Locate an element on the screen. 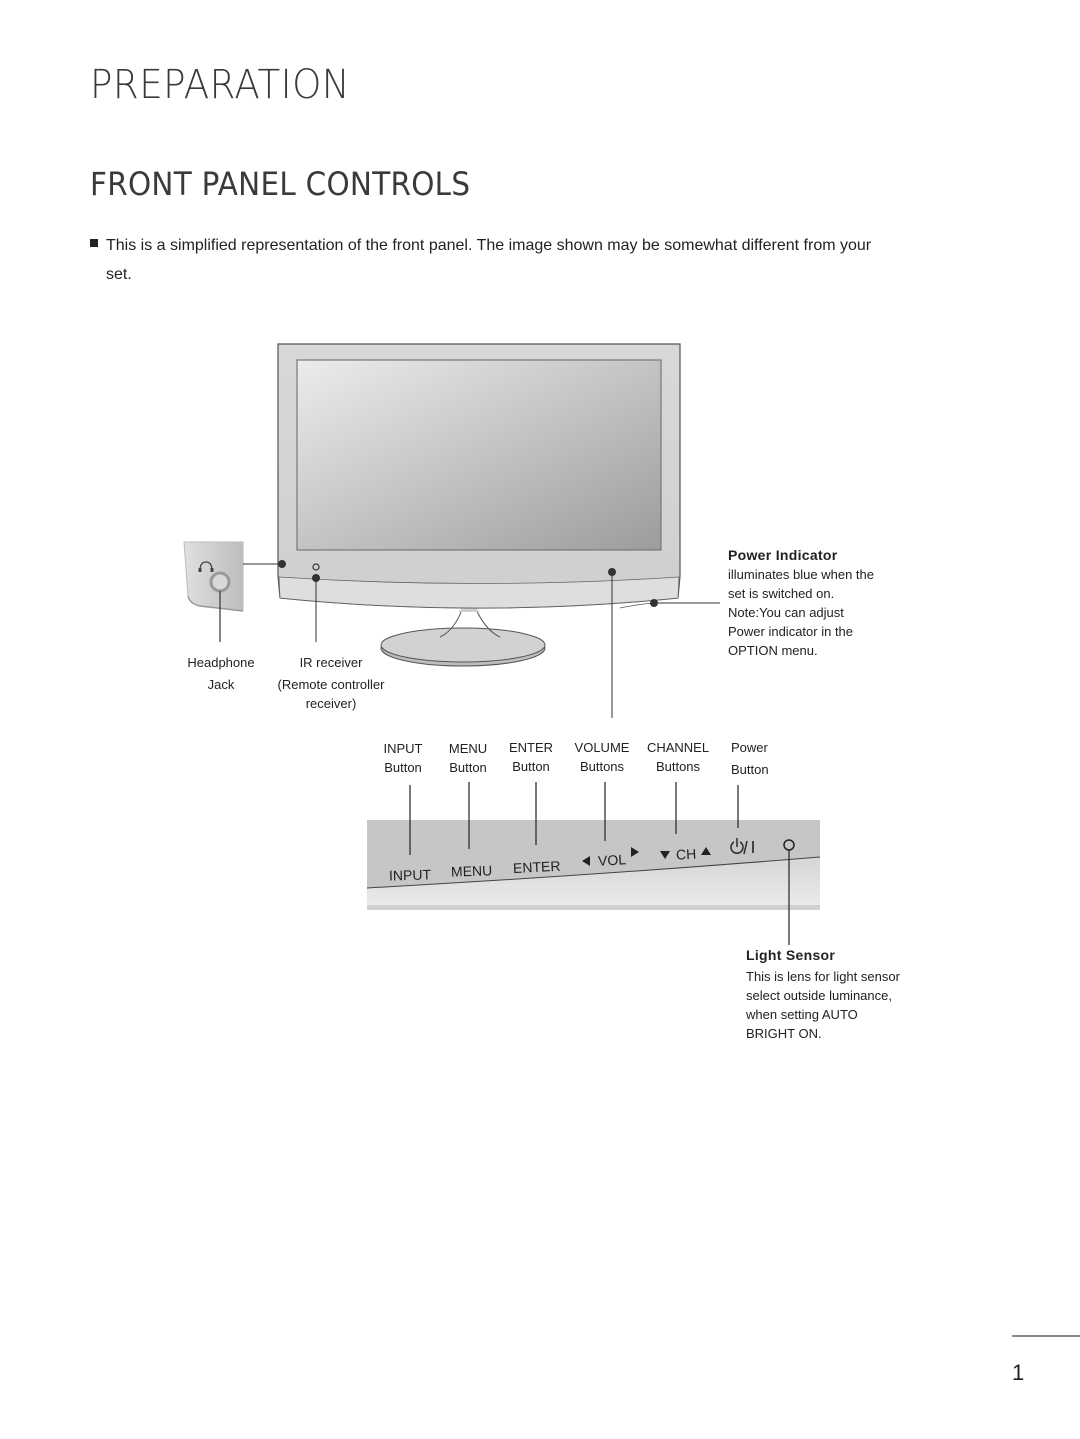 This screenshot has height=1439, width=1080. tv-screen is located at coordinates (479, 455).